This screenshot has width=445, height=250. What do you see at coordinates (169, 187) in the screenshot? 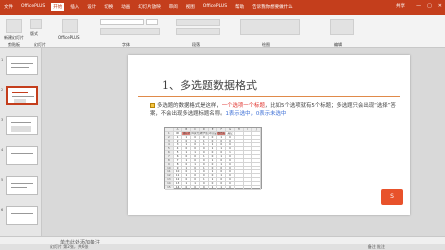
I see `sheet-cell: 15` at bounding box center [169, 187].